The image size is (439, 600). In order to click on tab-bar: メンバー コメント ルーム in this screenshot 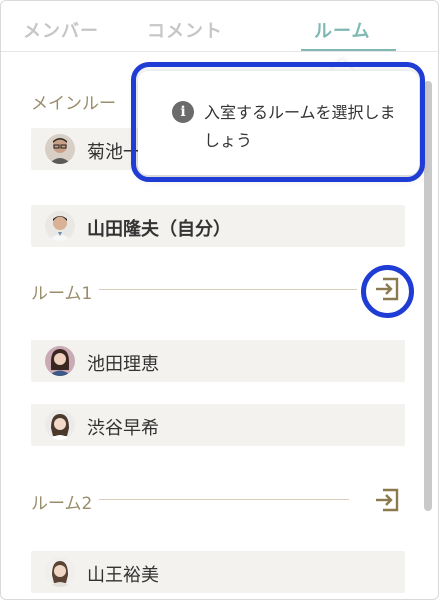, I will do `click(219, 26)`.